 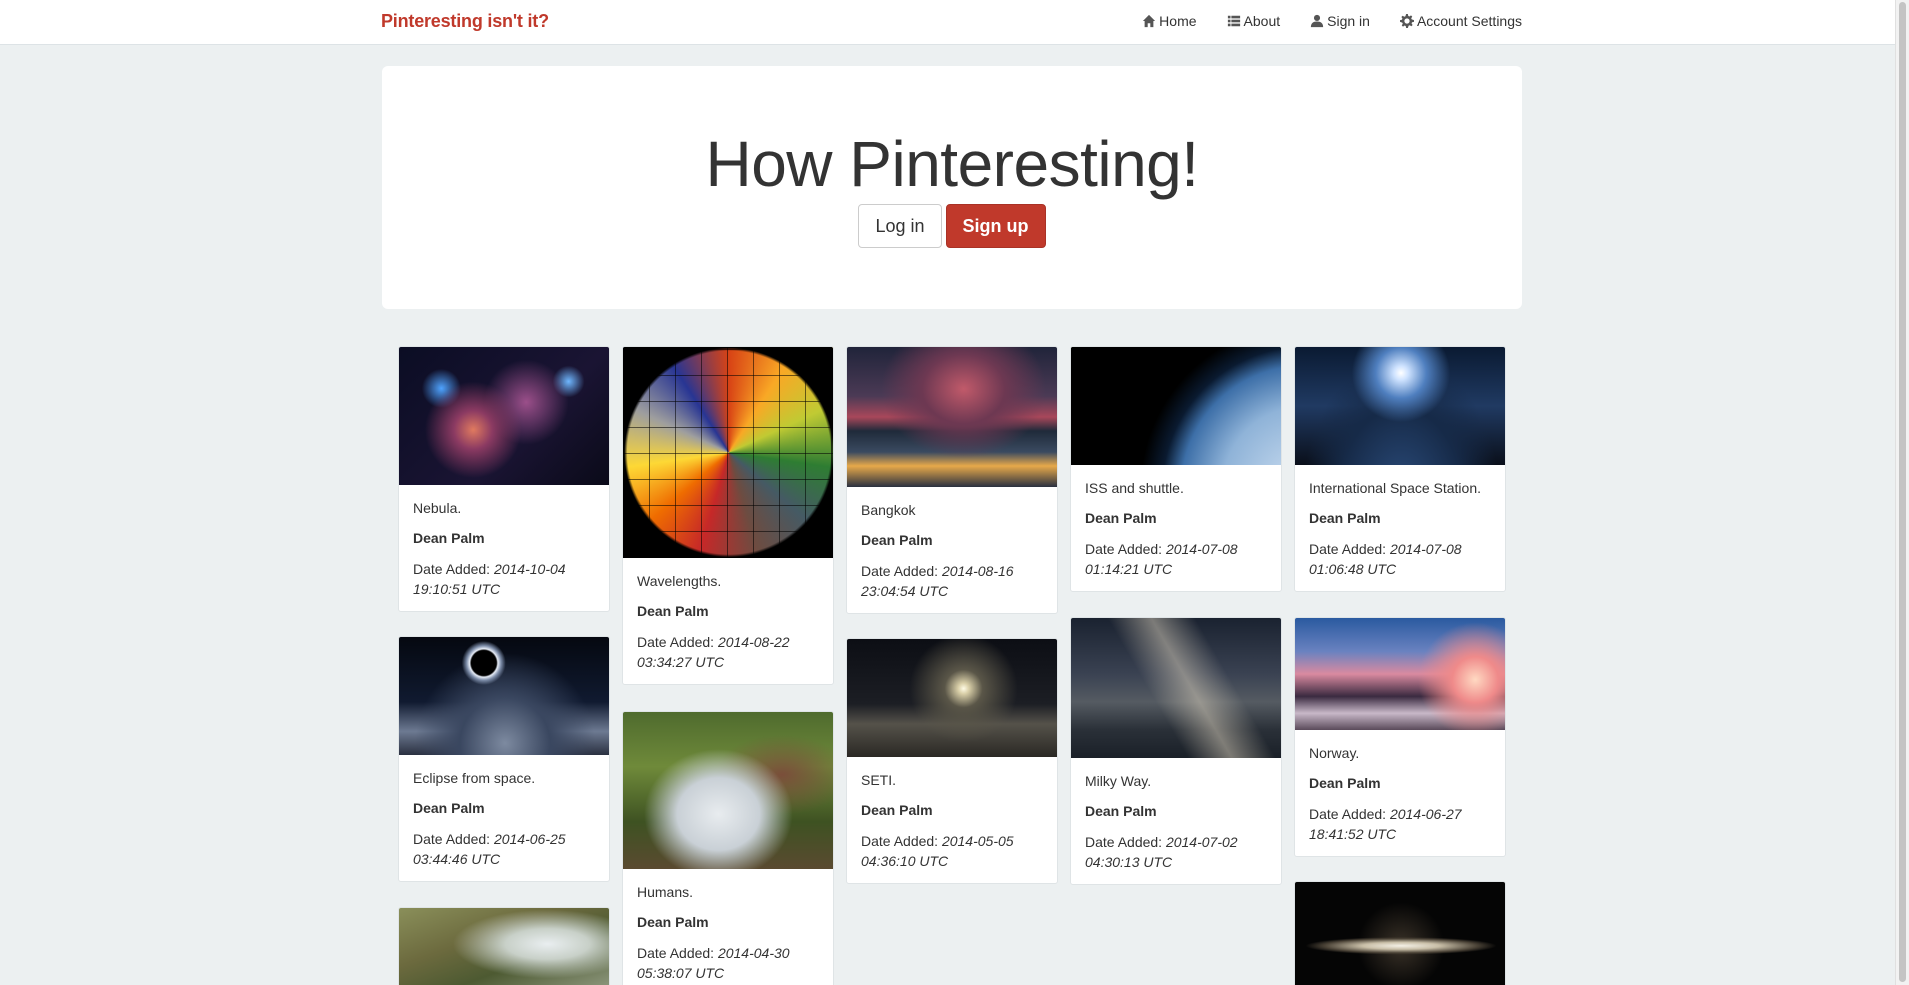 I want to click on pin-description: International Space Station., so click(x=1395, y=488).